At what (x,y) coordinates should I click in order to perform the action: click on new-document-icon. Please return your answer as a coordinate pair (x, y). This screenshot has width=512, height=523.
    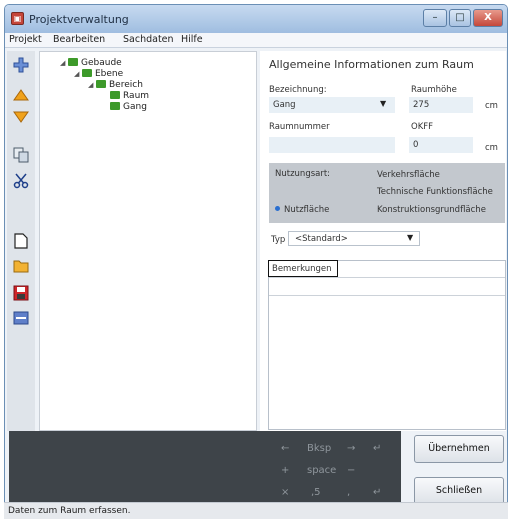
    Looking at the image, I should click on (21, 243).